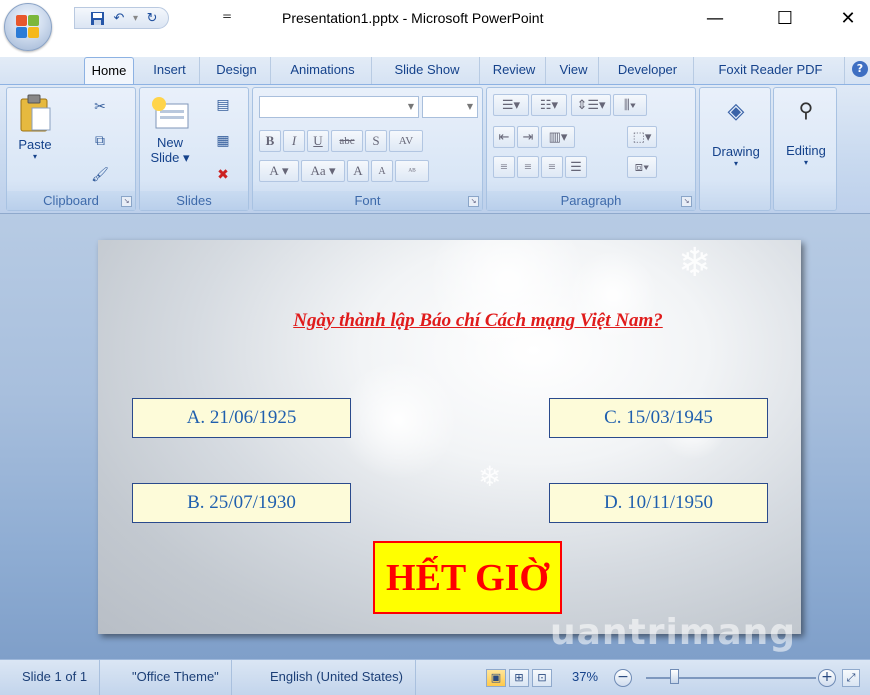 This screenshot has height=695, width=870. I want to click on align-right-icon: ≡, so click(552, 167).